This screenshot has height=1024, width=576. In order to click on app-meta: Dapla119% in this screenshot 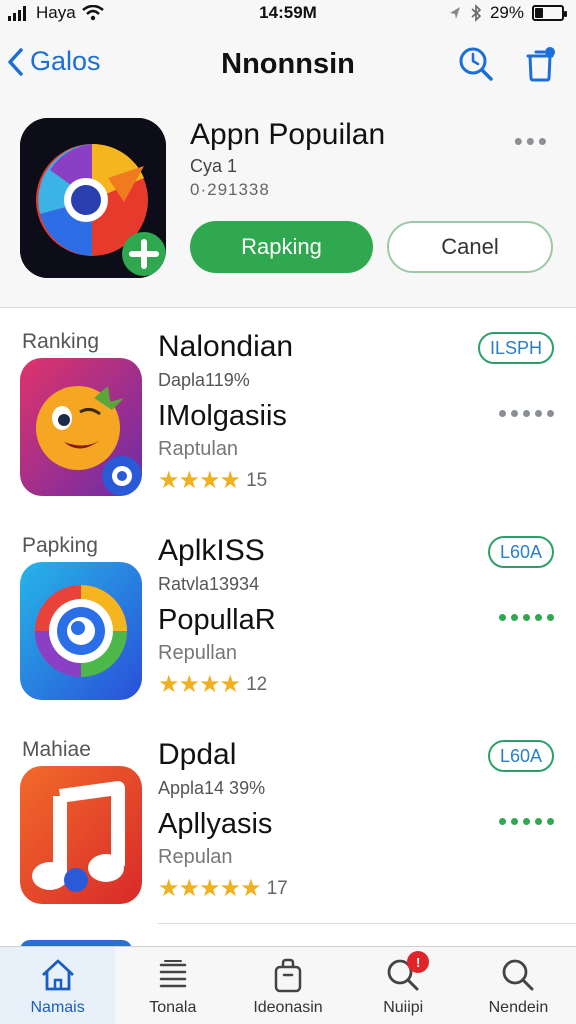, I will do `click(204, 380)`.